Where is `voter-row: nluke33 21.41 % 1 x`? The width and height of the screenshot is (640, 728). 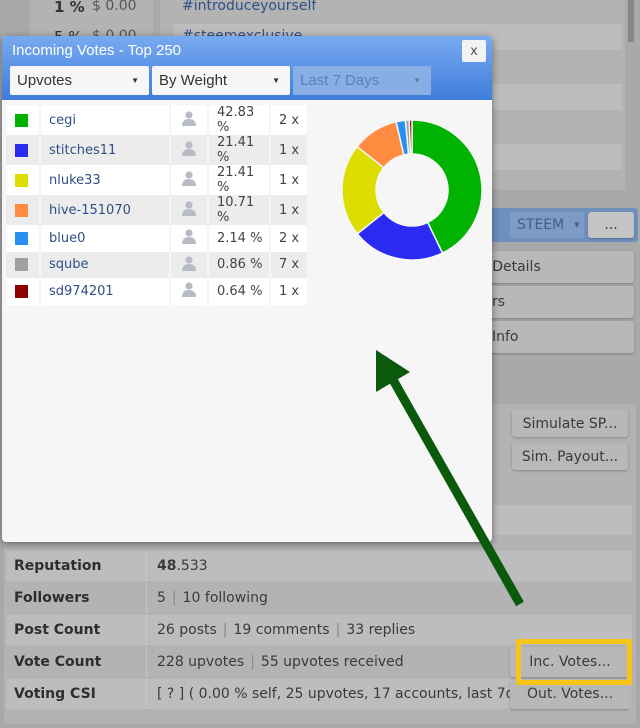
voter-row: nluke33 21.41 % 1 x is located at coordinates (157, 180).